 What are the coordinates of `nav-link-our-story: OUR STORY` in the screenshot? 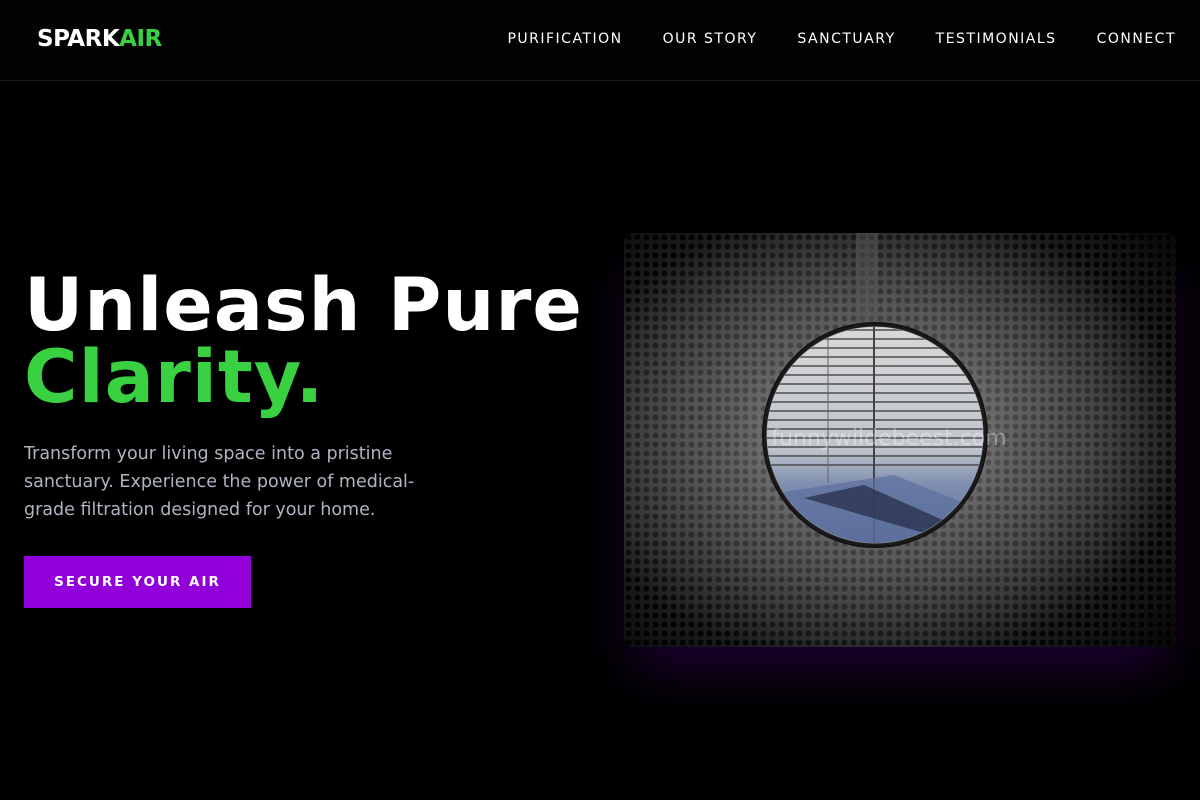 It's located at (710, 39).